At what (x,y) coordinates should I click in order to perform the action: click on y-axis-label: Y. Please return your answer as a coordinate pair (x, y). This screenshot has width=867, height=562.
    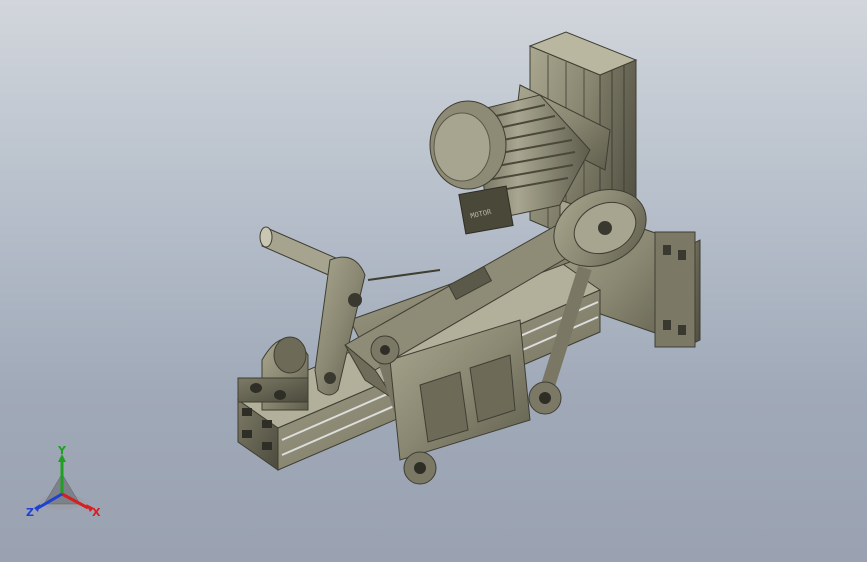
    Looking at the image, I should click on (62, 451).